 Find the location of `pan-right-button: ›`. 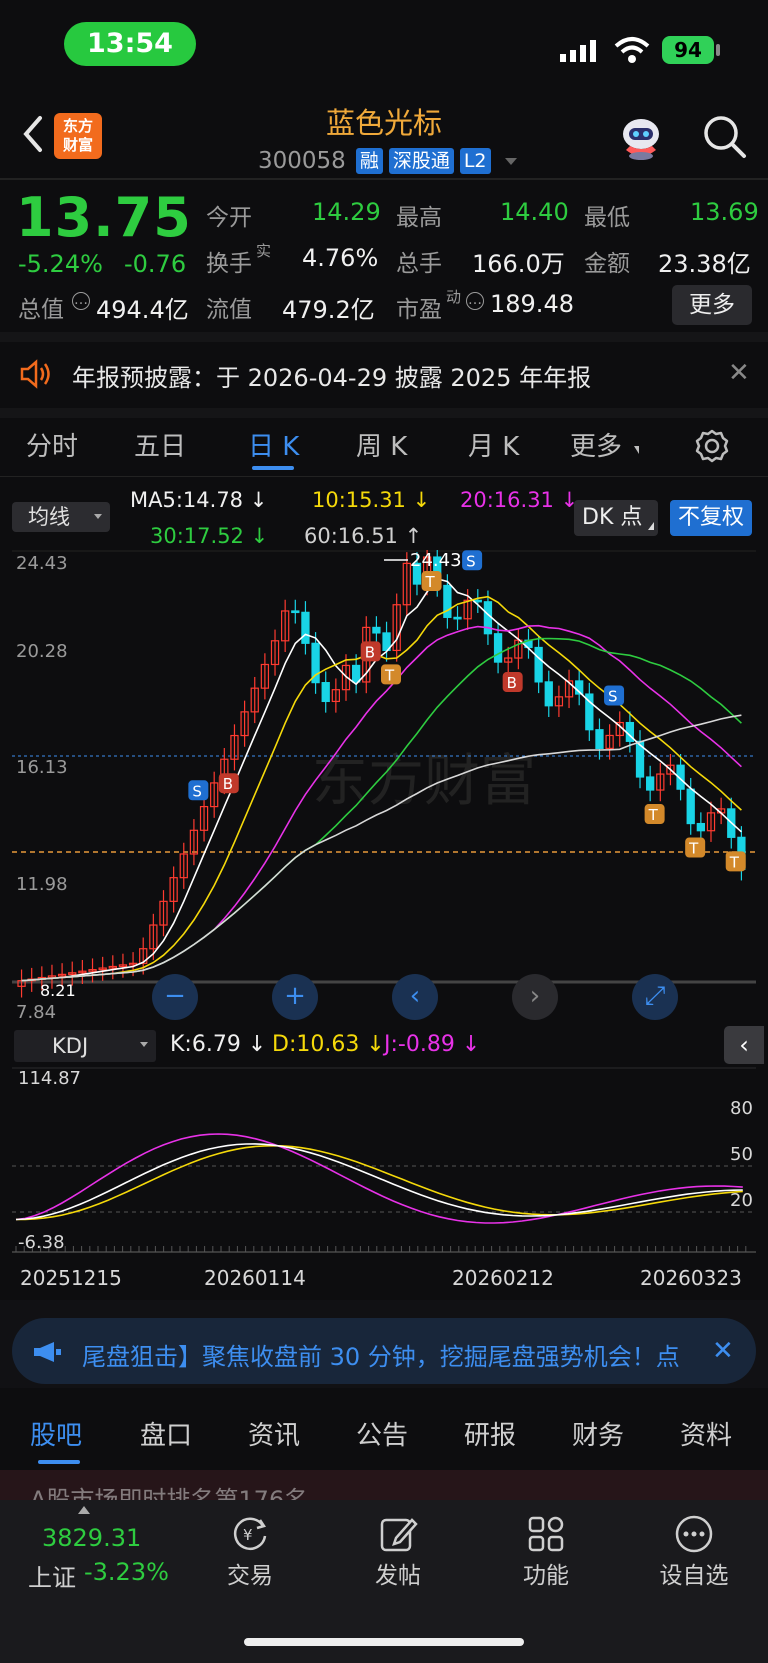

pan-right-button: › is located at coordinates (535, 997).